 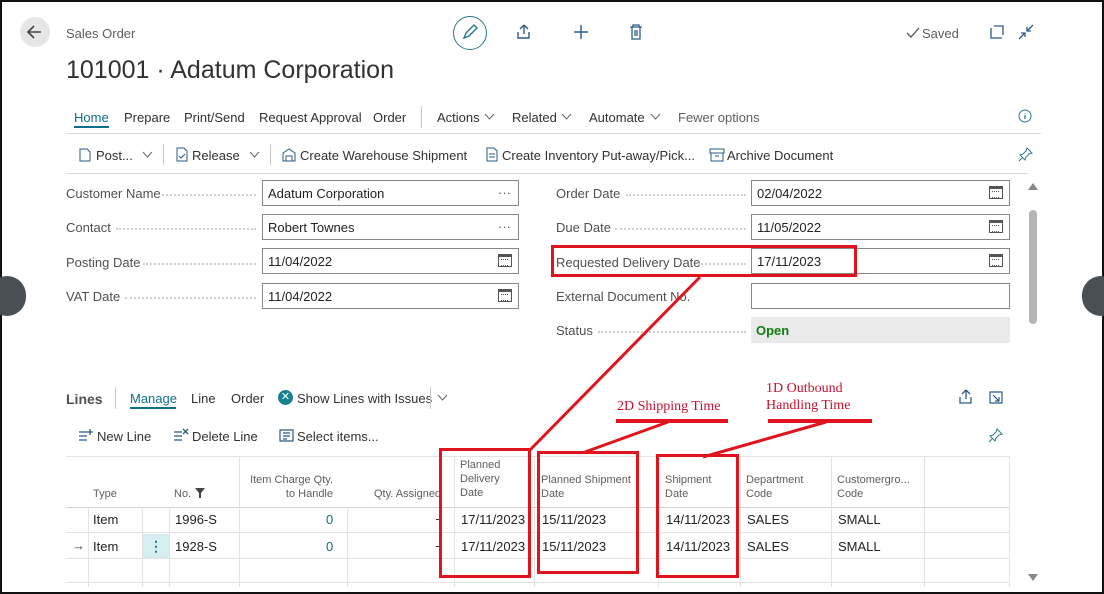 I want to click on annotation-shipping-time: 2D Shipping Time, so click(x=669, y=406).